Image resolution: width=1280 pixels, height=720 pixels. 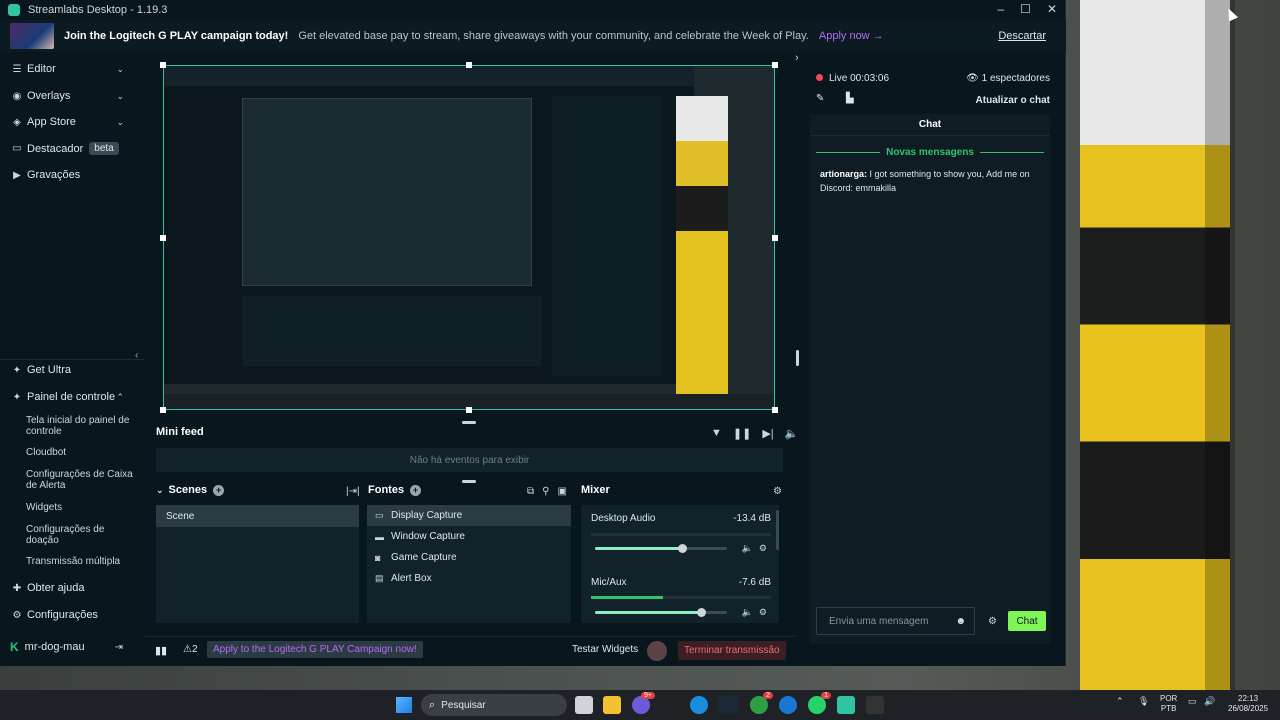 What do you see at coordinates (584, 705) in the screenshot?
I see `task-view-icon` at bounding box center [584, 705].